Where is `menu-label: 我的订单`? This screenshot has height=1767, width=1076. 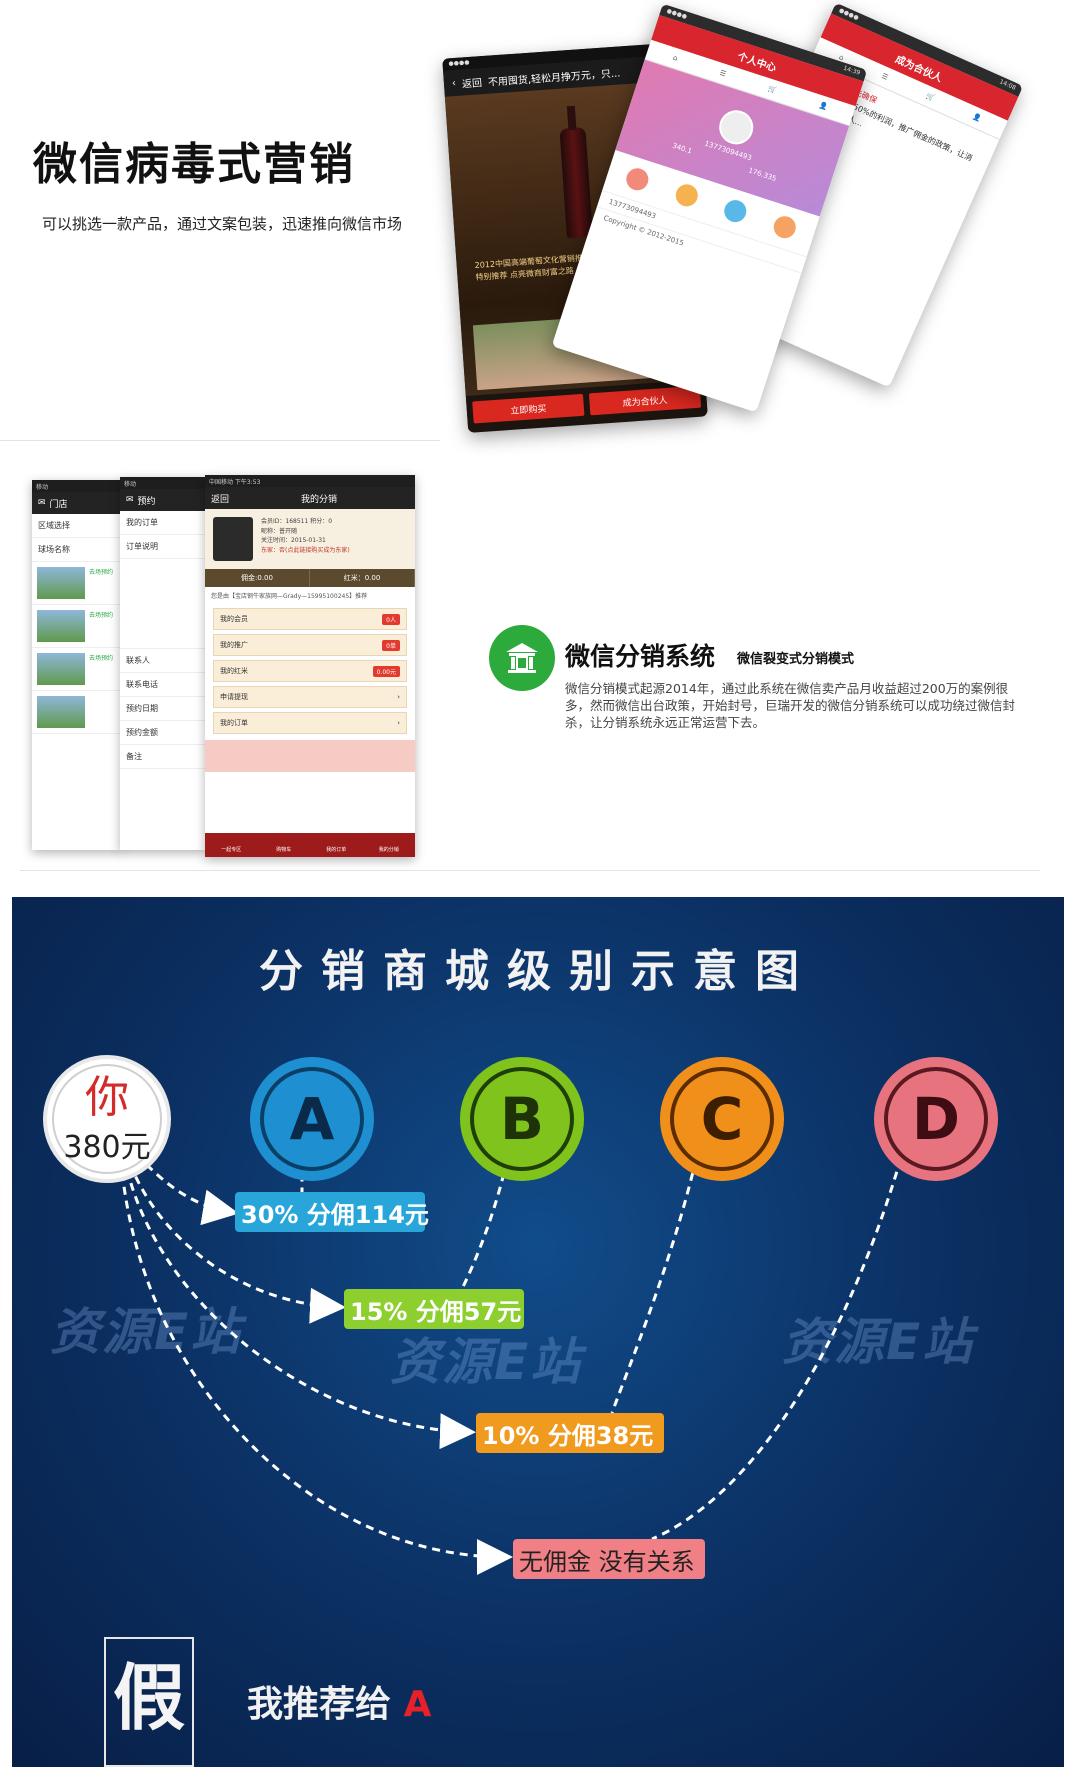
menu-label: 我的订单 is located at coordinates (234, 723).